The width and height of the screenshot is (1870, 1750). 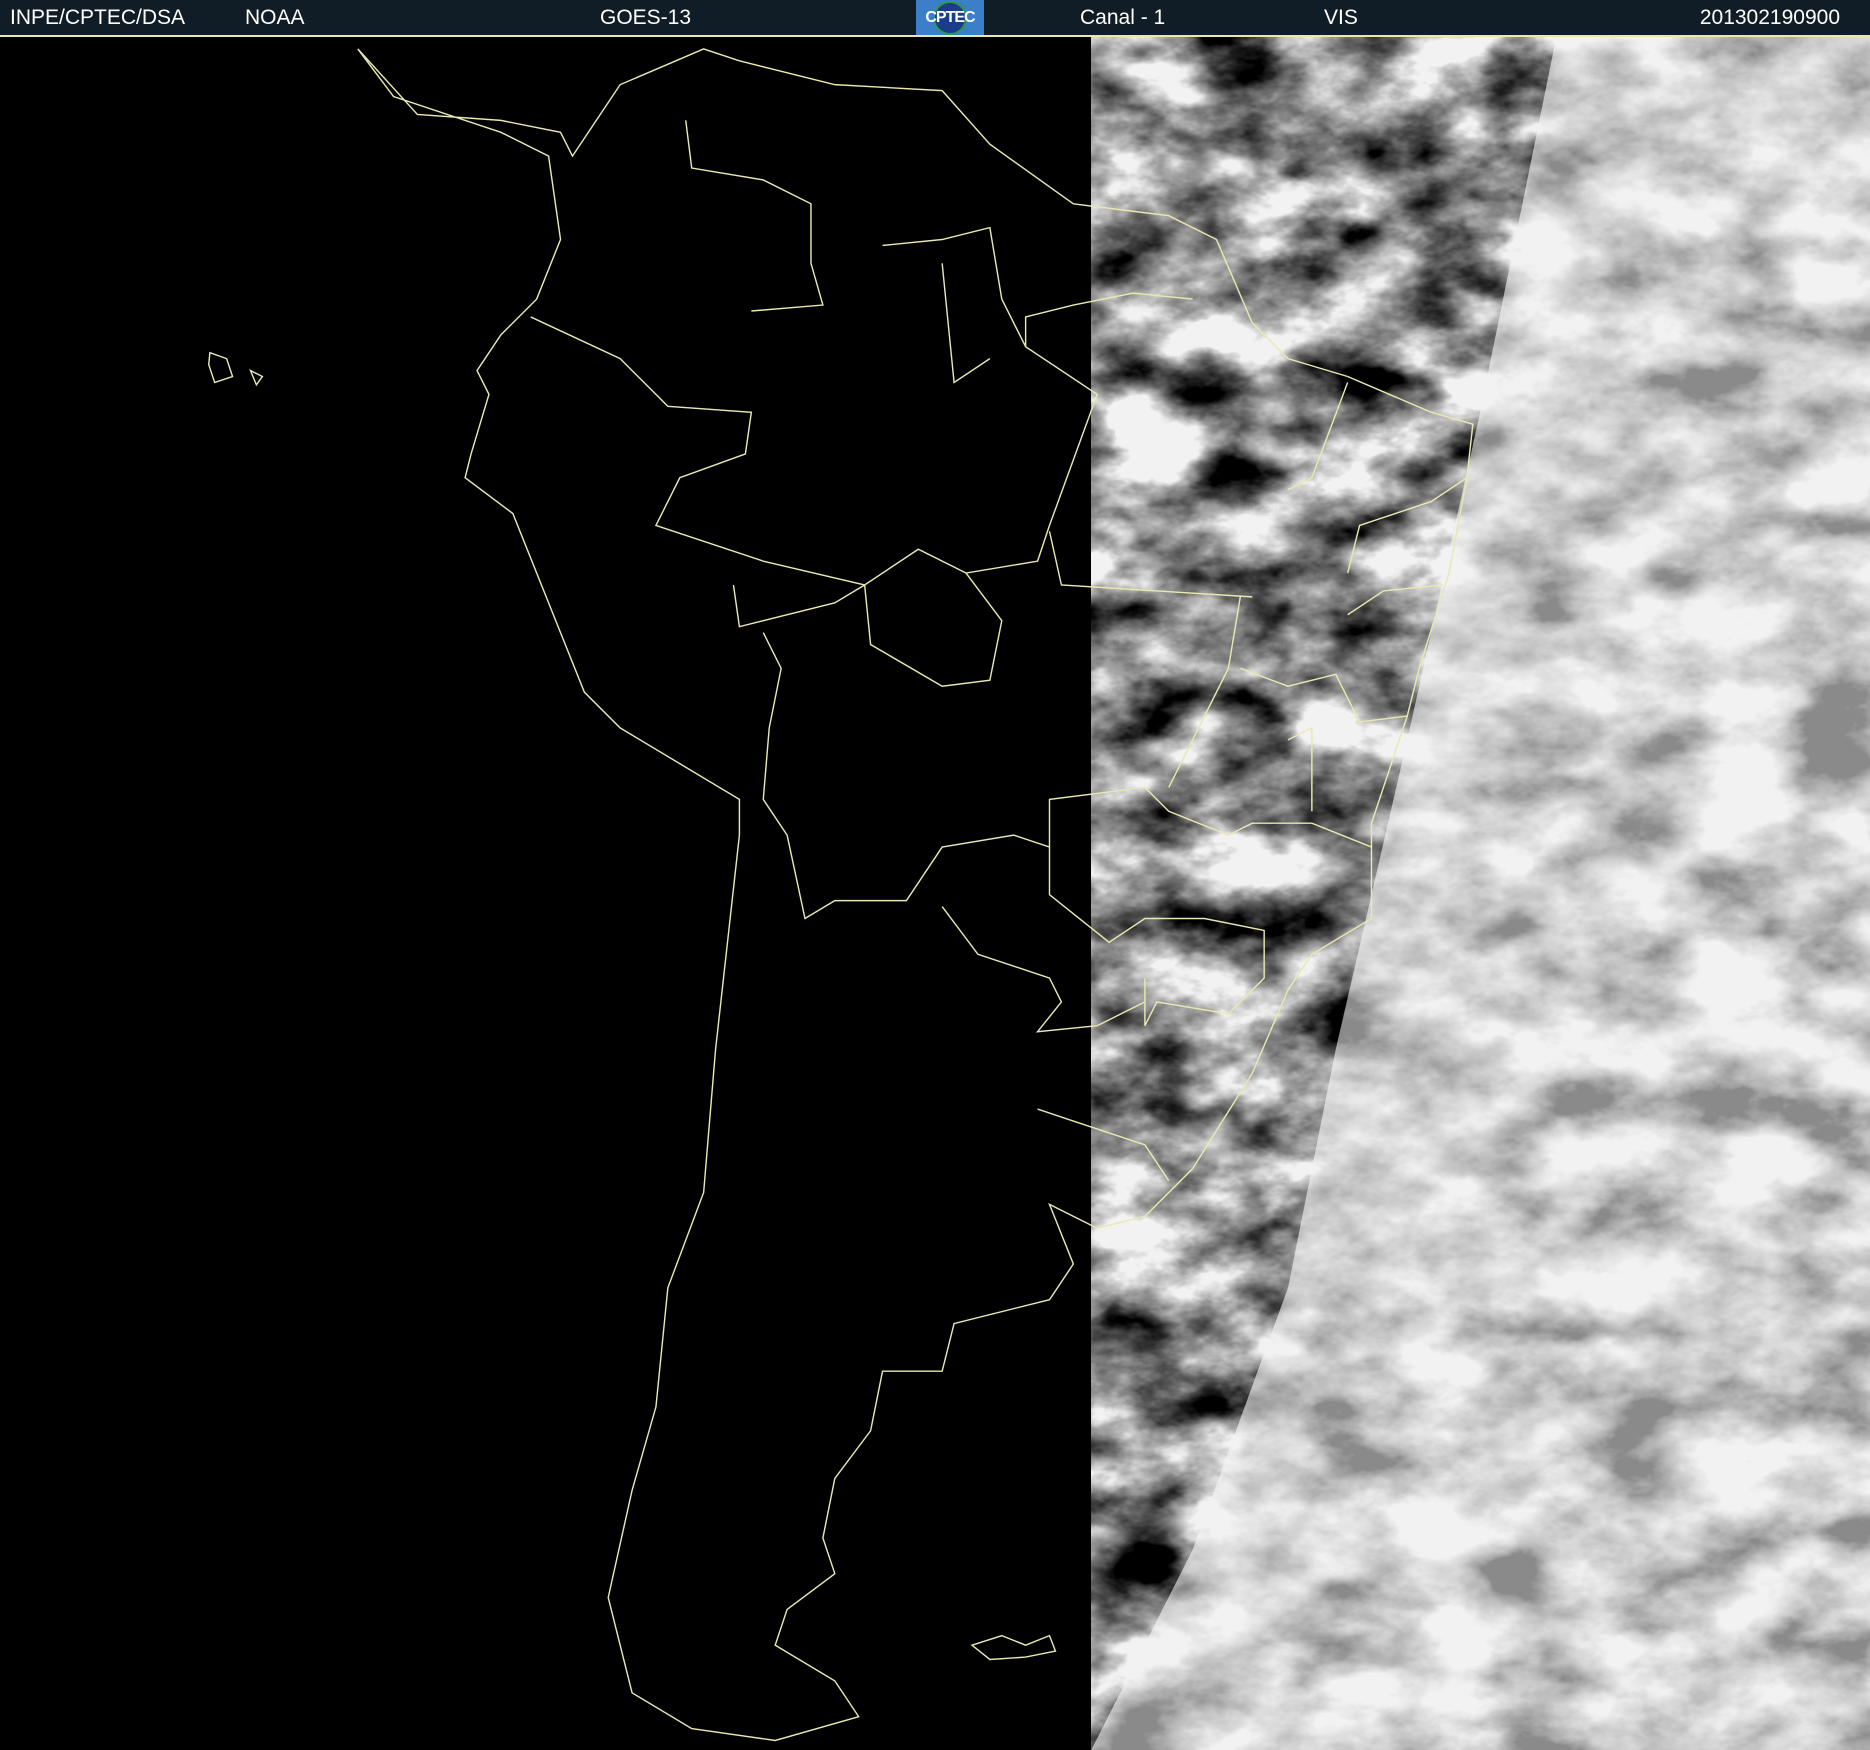 I want to click on satellite-label: GOES-13, so click(x=646, y=17).